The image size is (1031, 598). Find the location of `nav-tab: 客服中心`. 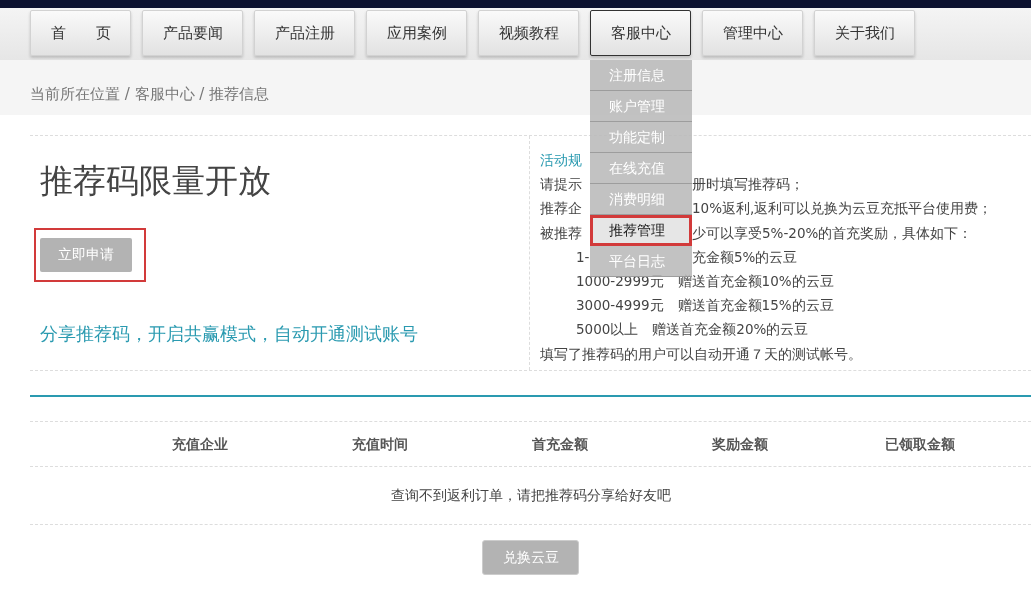

nav-tab: 客服中心 is located at coordinates (640, 33).